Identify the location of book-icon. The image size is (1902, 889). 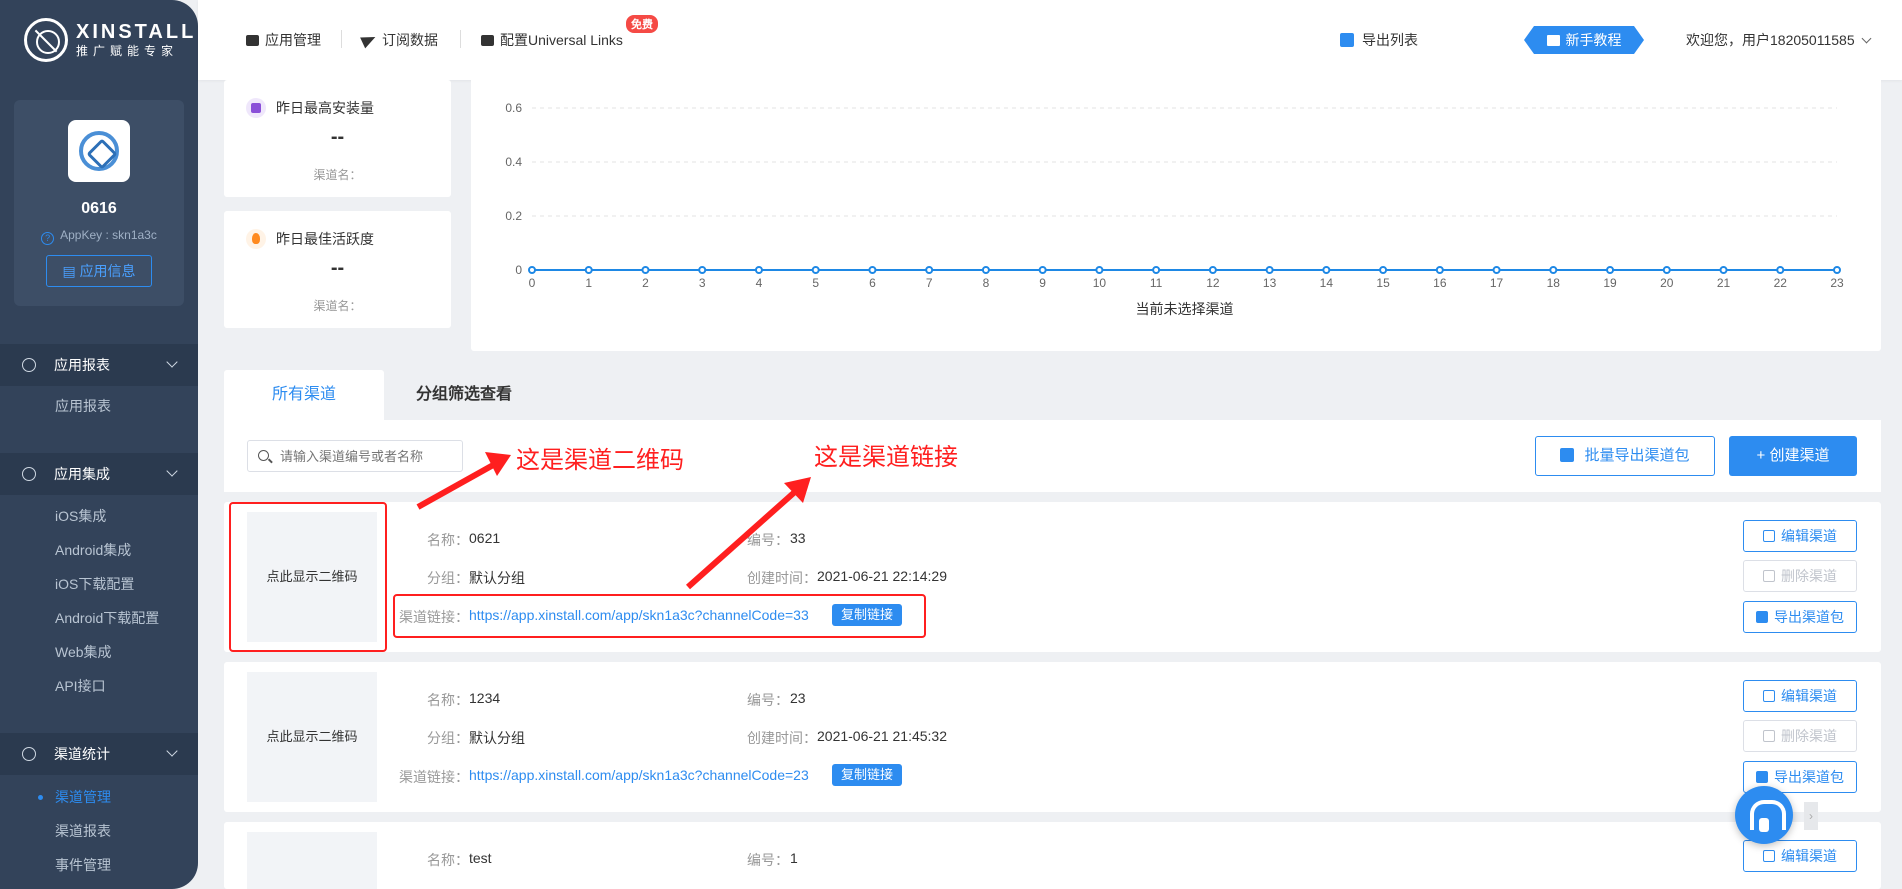
(1553, 40).